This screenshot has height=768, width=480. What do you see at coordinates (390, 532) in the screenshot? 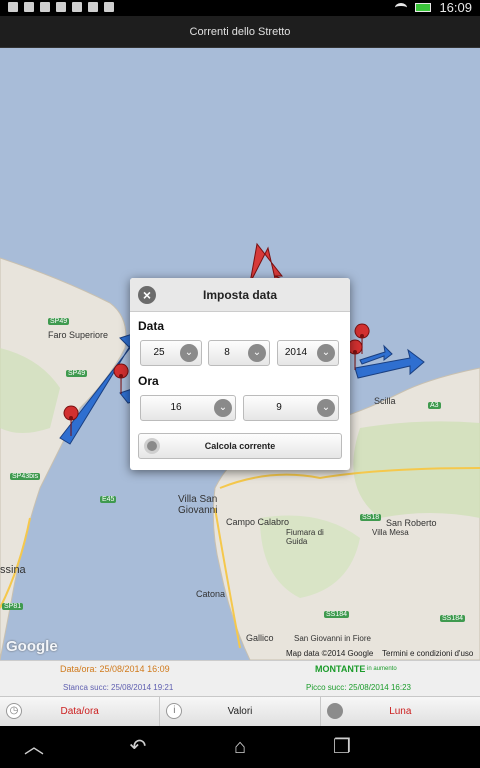
I see `town-label: Villa Mesa` at bounding box center [390, 532].